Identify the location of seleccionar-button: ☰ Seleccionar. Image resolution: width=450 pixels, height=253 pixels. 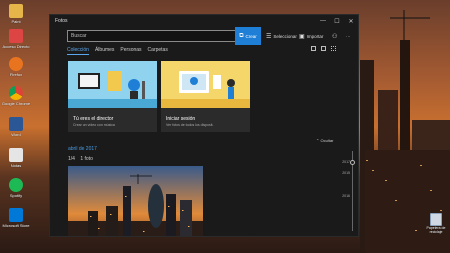
(281, 36).